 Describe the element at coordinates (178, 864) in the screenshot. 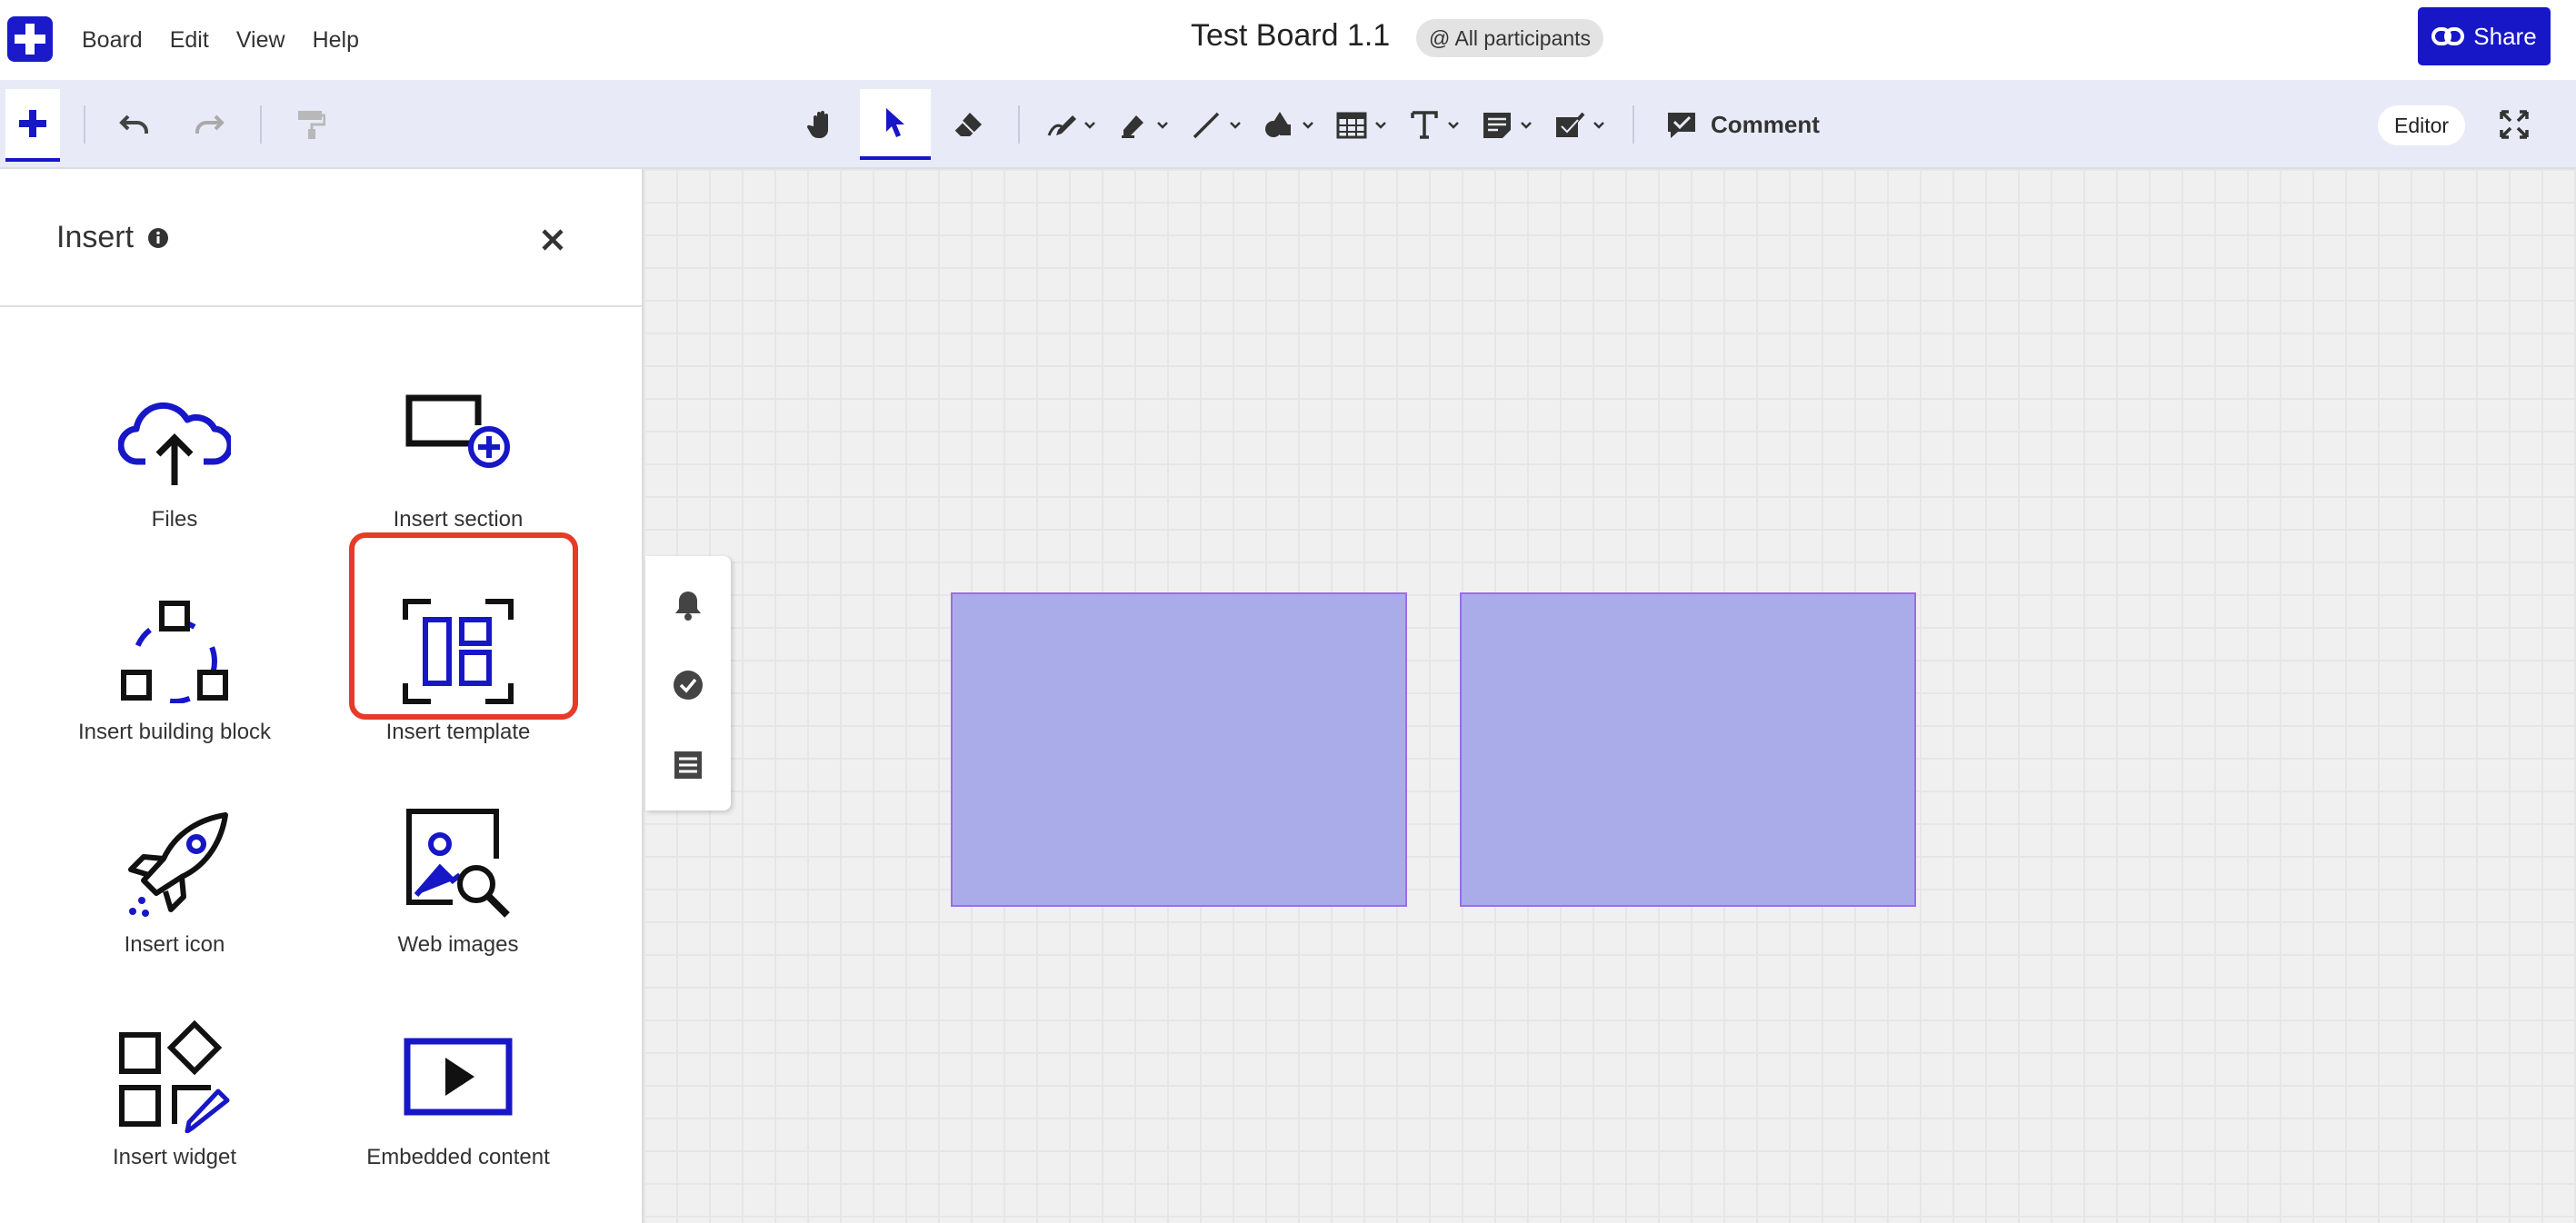

I see `rocket-icon` at that location.